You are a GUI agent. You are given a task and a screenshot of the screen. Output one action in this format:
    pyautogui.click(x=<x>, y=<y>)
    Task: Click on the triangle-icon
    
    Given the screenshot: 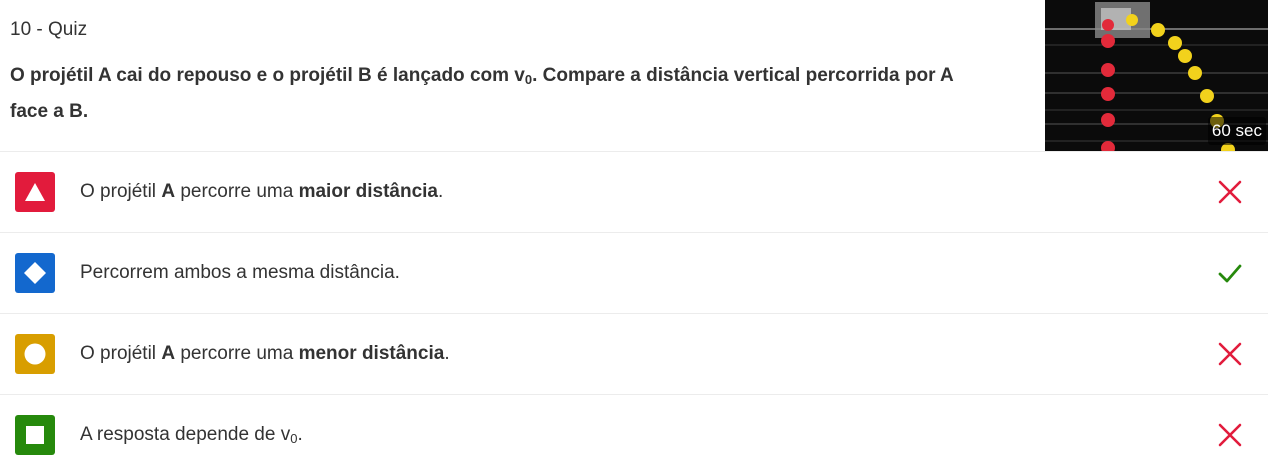 What is the action you would take?
    pyautogui.click(x=35, y=192)
    